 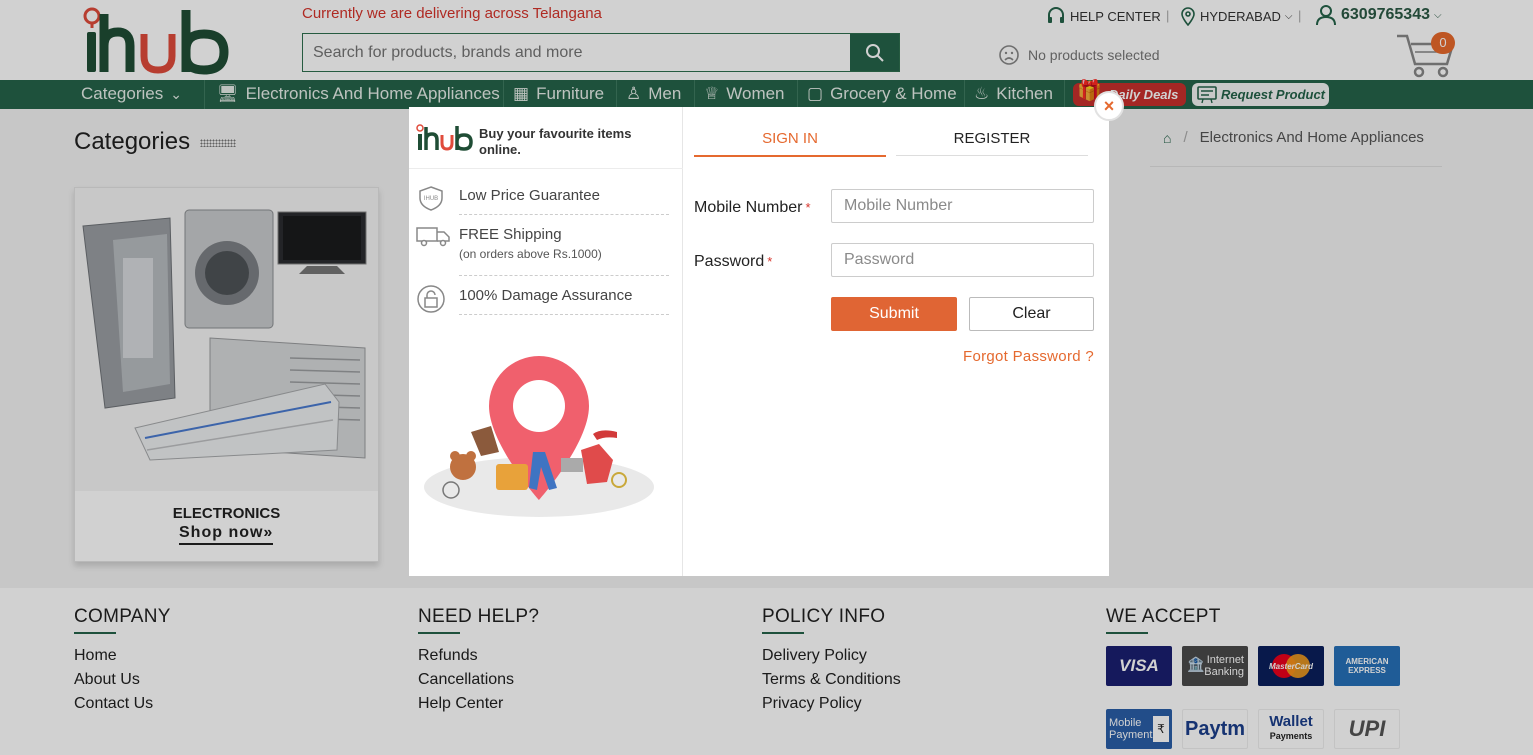 I want to click on tab-sign-in: SIGN IN, so click(x=790, y=143).